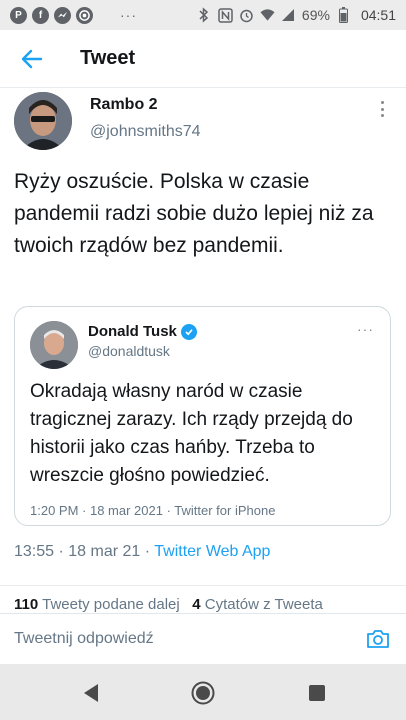 The height and width of the screenshot is (720, 406). What do you see at coordinates (43, 121) in the screenshot?
I see `avatar` at bounding box center [43, 121].